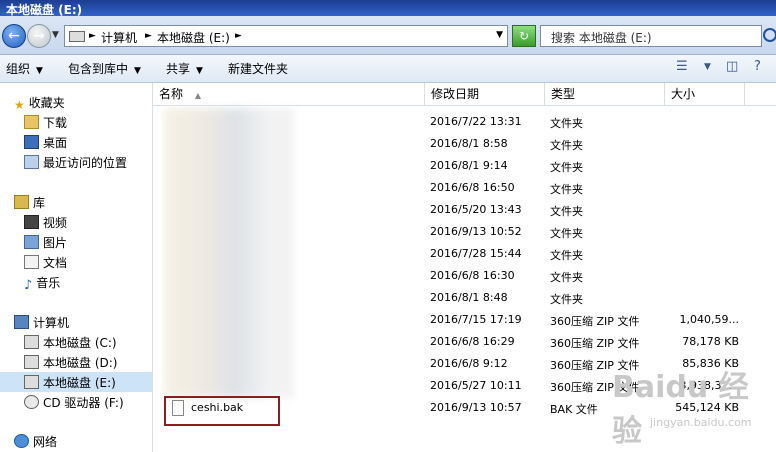 The width and height of the screenshot is (776, 452). I want to click on organize-menu: 组织 ▼, so click(24, 68).